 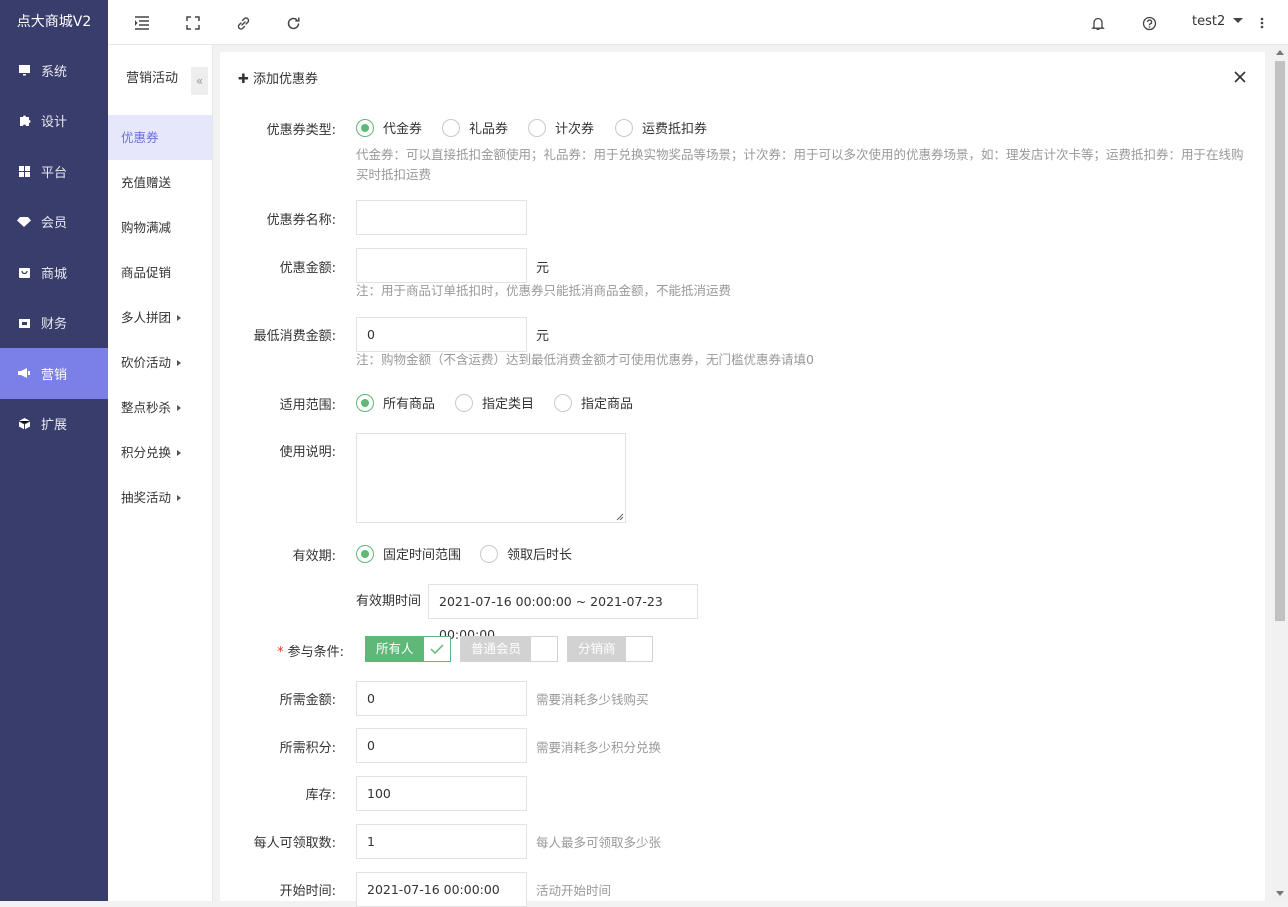 I want to click on coupon-type-radio-2: 计次券, so click(x=561, y=127).